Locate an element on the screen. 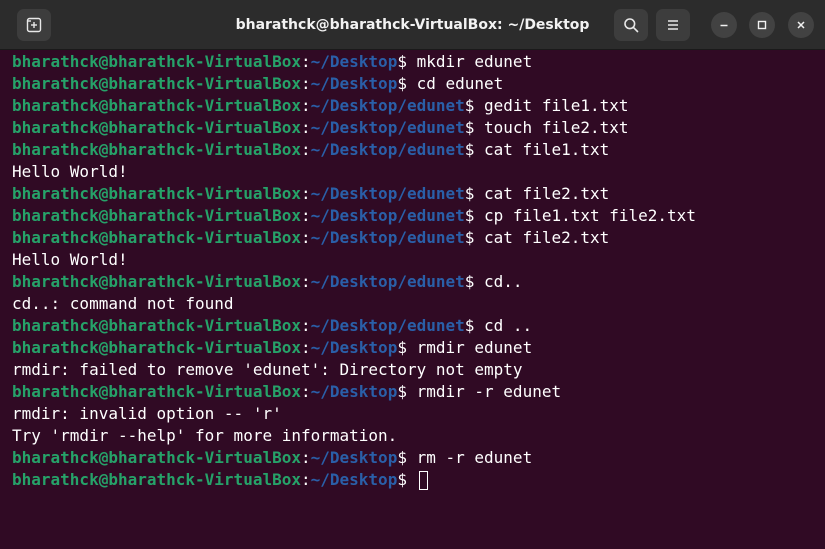  terminal-output-line: Hello World! is located at coordinates (417, 172).